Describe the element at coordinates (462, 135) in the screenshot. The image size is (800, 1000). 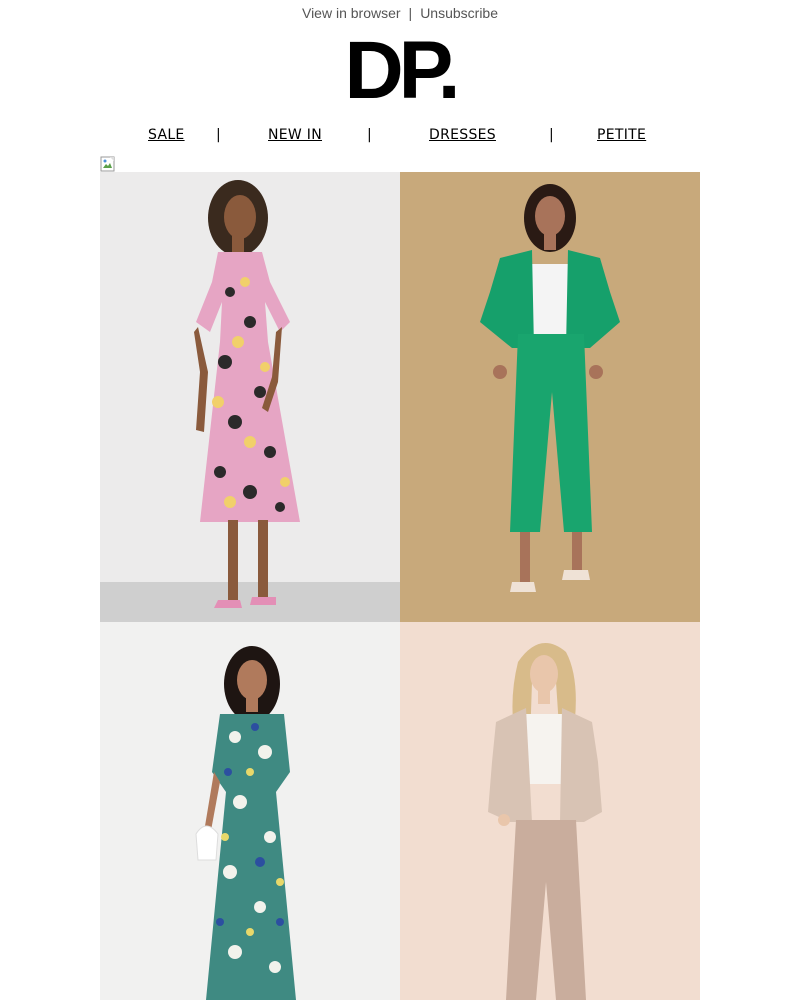
I see `nav-item-dresses: DRESSES` at that location.